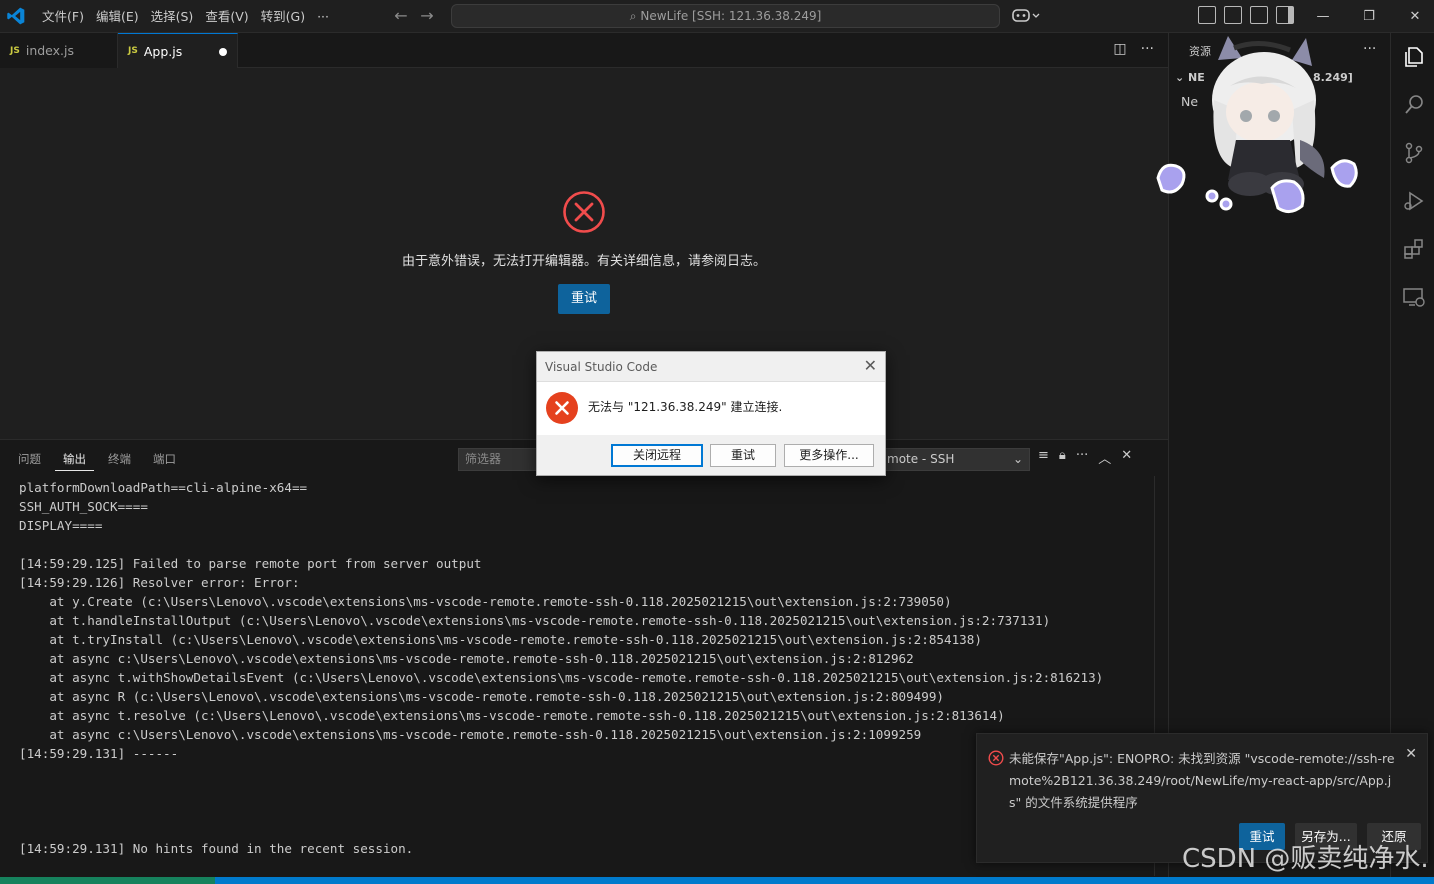  What do you see at coordinates (743, 455) in the screenshot?
I see `dialog-retry-button: 重试` at bounding box center [743, 455].